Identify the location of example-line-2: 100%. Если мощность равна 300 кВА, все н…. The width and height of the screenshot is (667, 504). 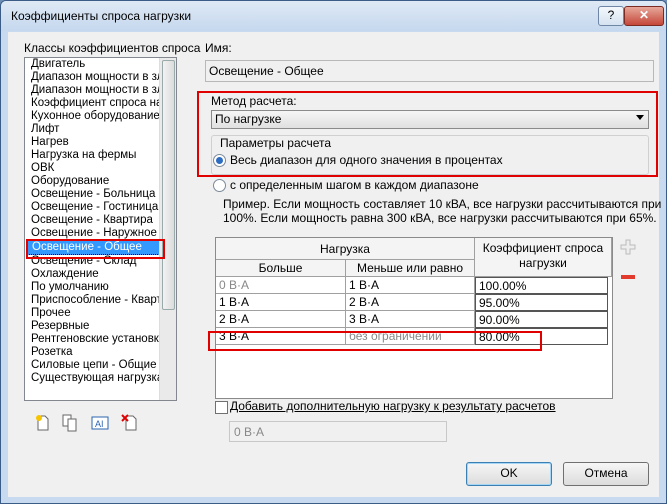
(440, 218).